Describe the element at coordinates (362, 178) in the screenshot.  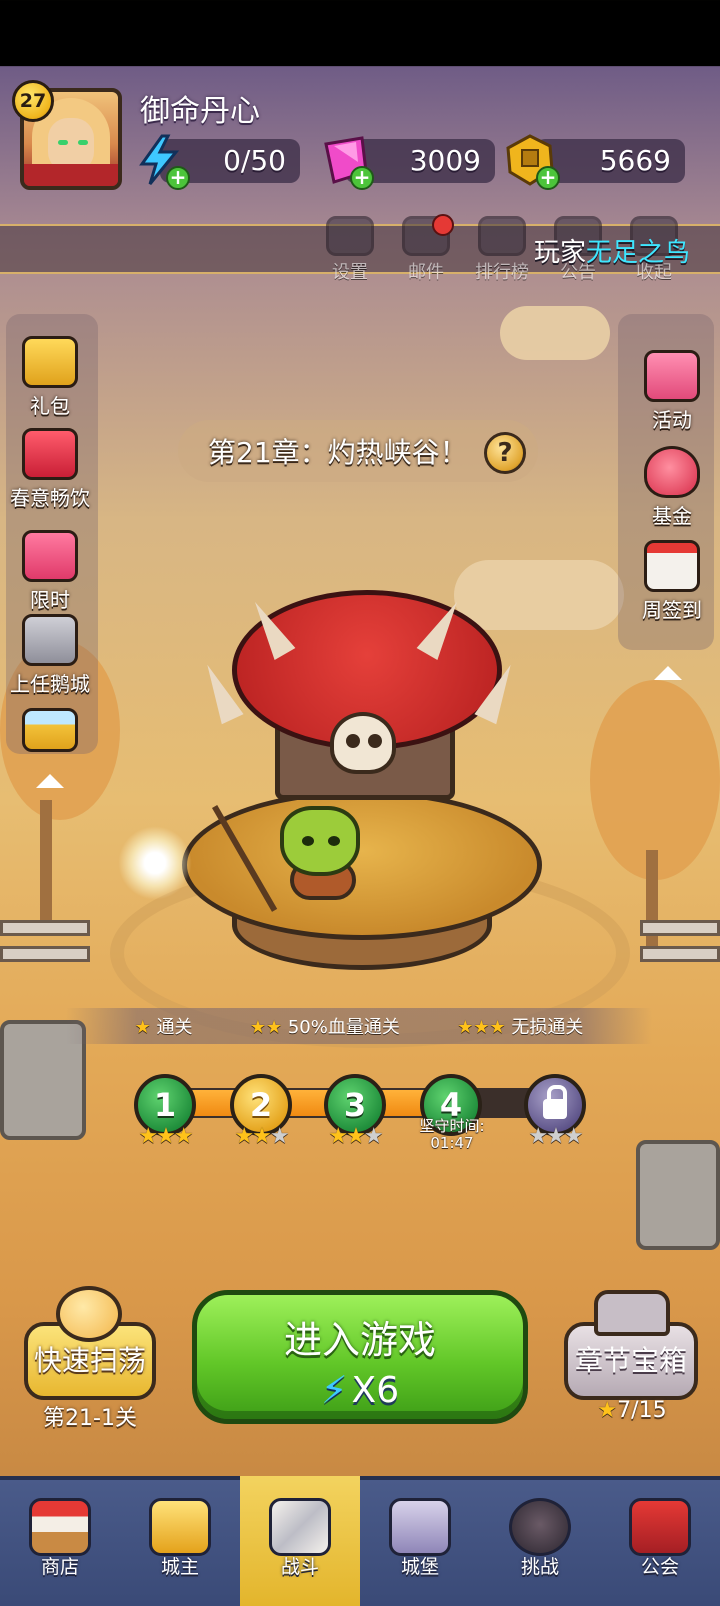
I see `add-gem-icon: +` at that location.